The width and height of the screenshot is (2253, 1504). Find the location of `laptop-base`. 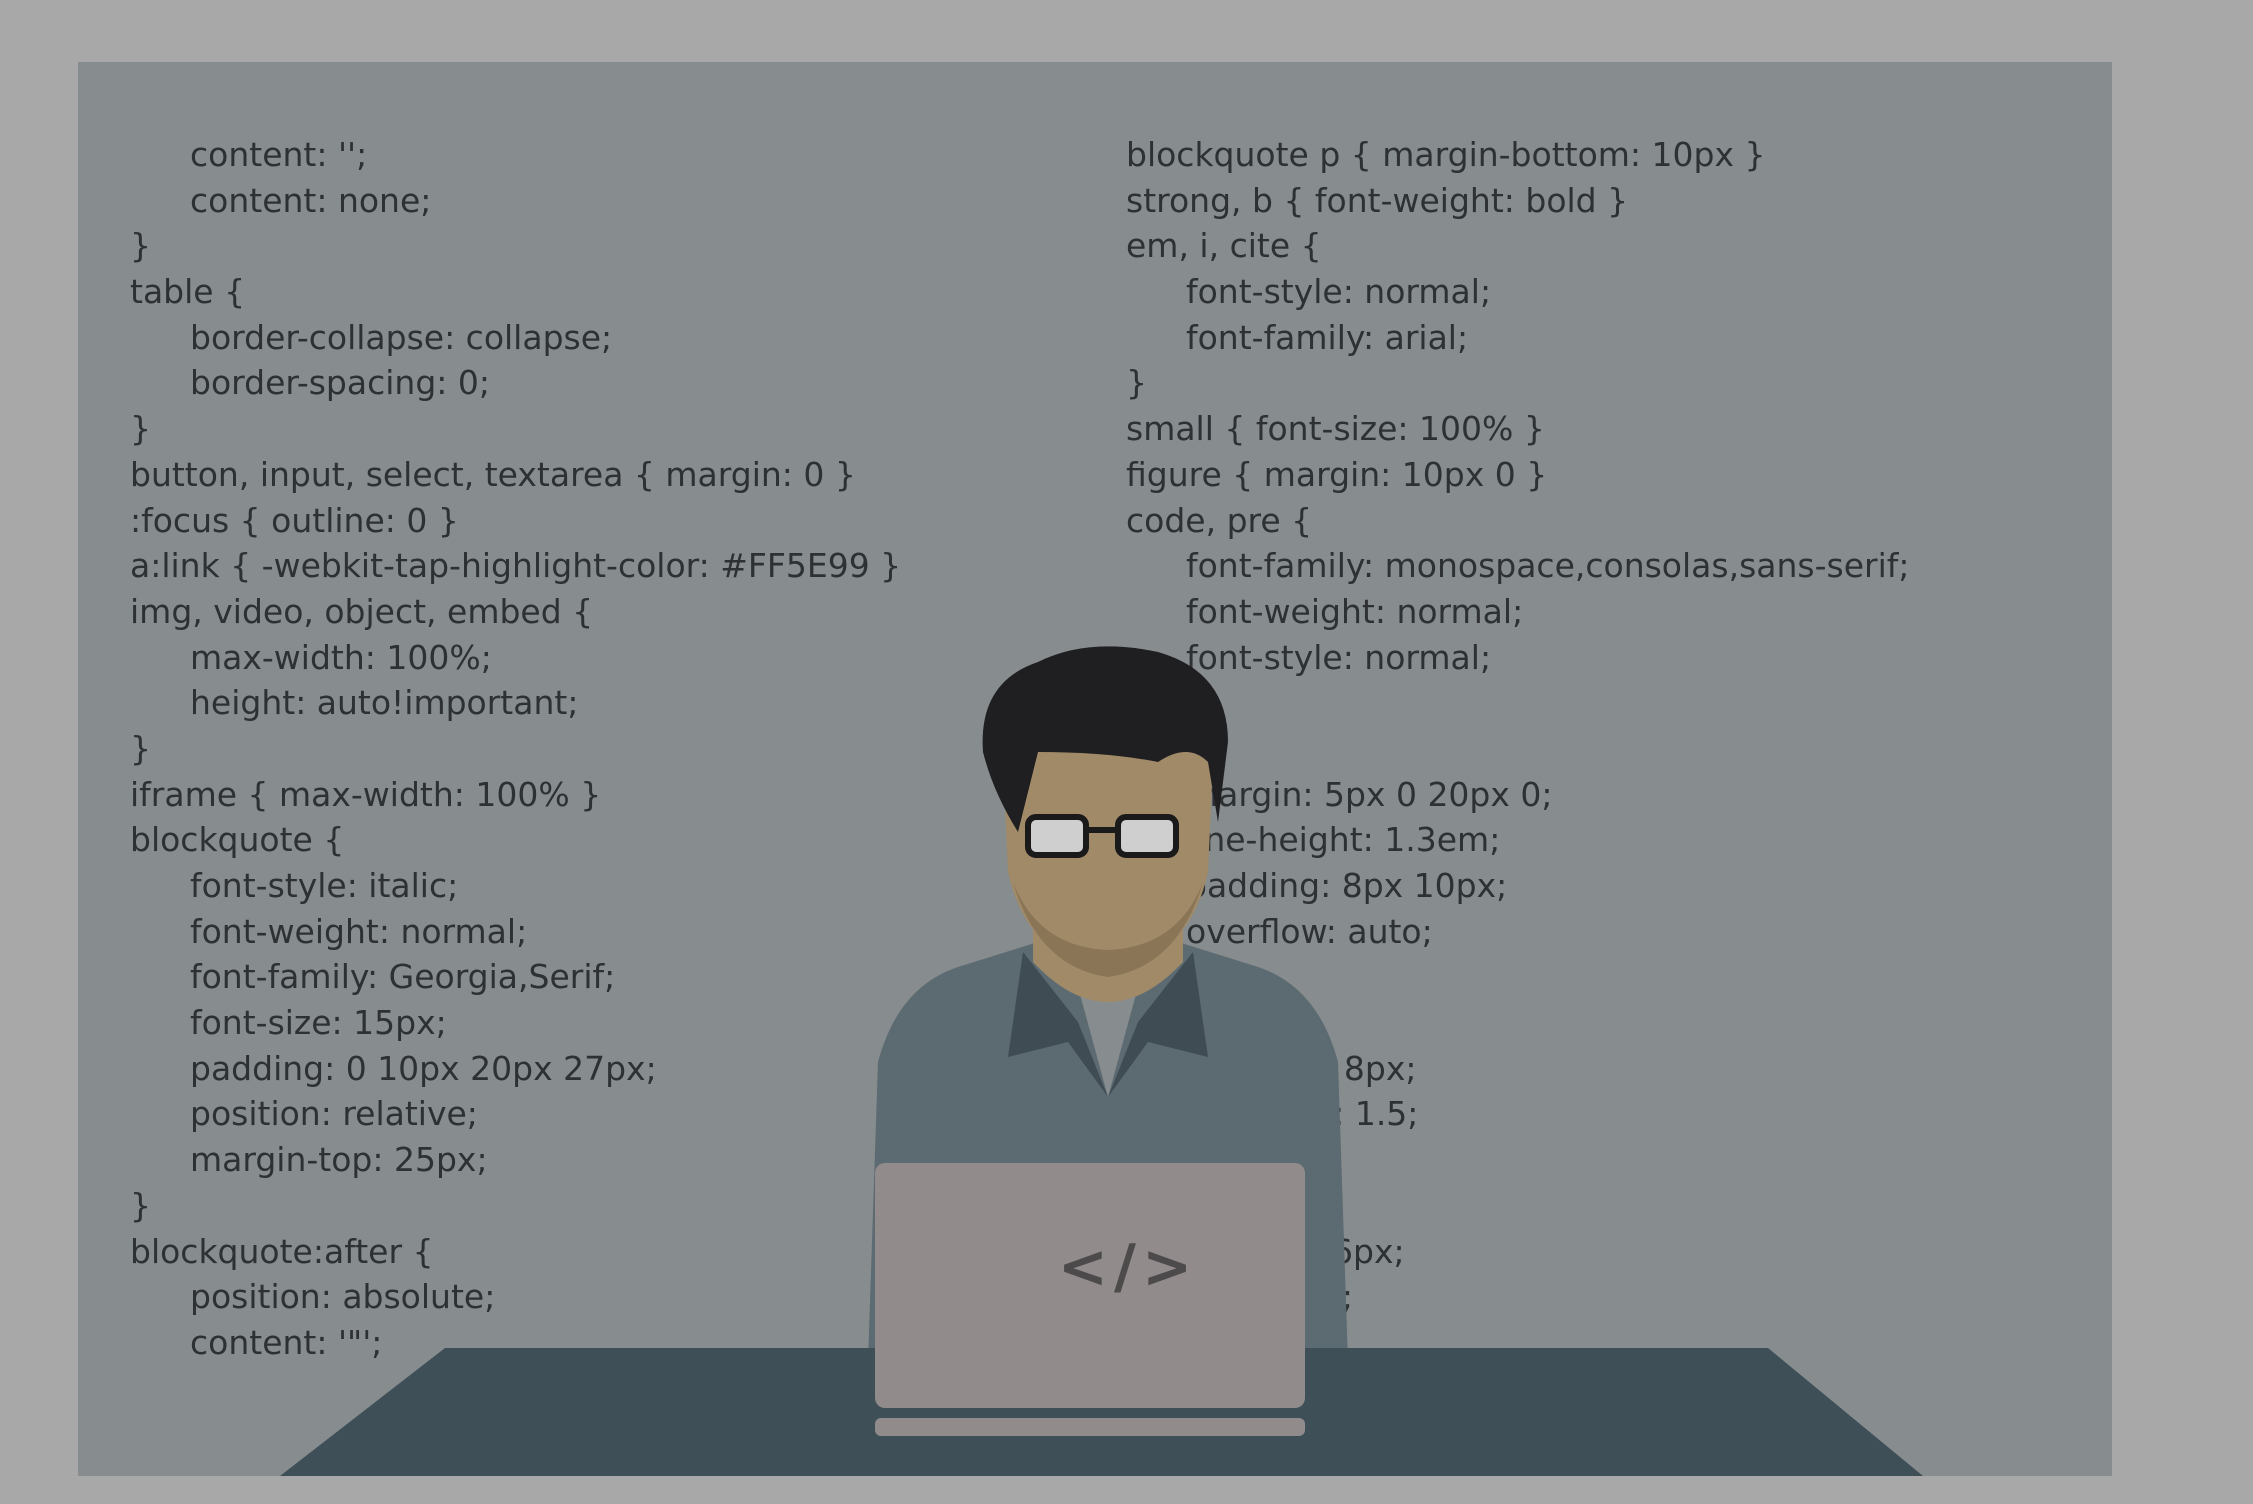

laptop-base is located at coordinates (1090, 1427).